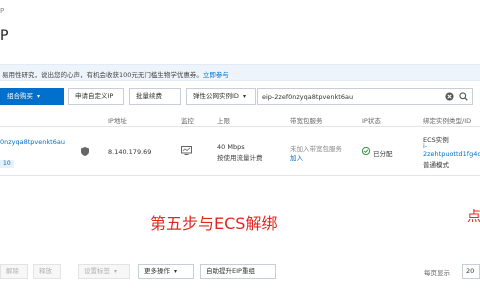 The height and width of the screenshot is (300, 480). Describe the element at coordinates (216, 96) in the screenshot. I see `filter-select-label: 弹性公网实例ID` at that location.